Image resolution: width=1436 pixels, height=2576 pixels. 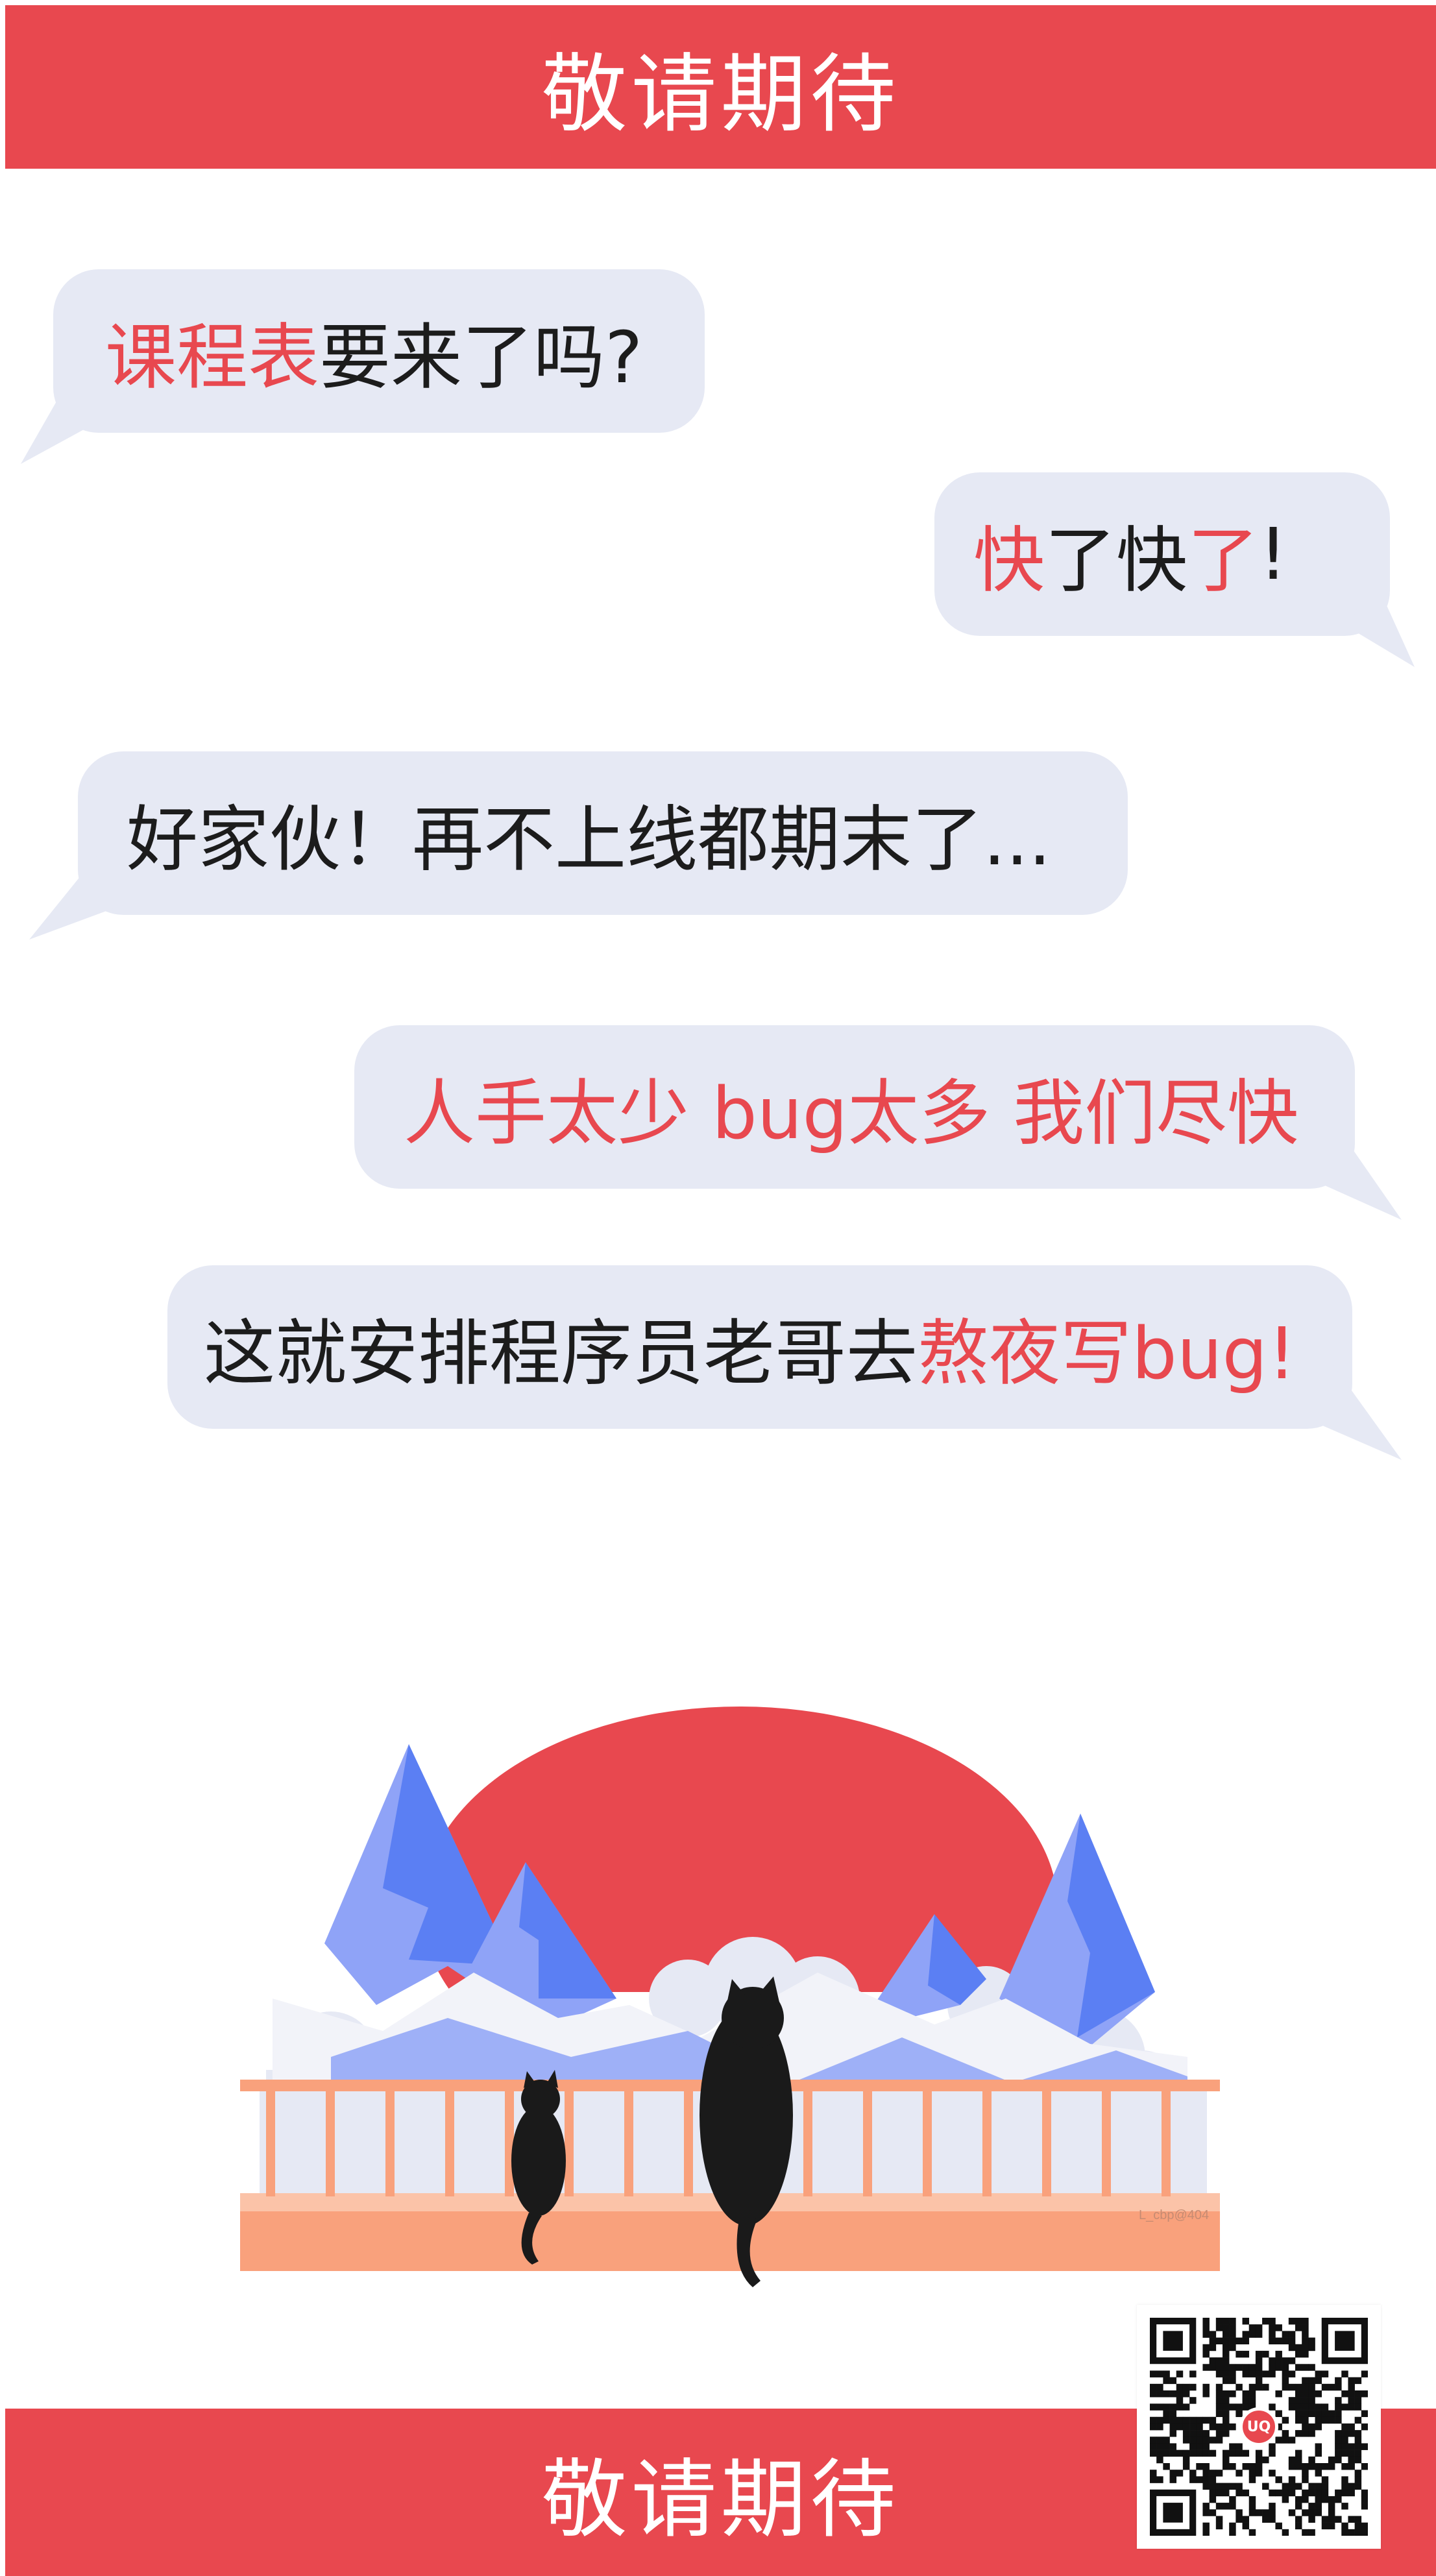 What do you see at coordinates (481, 357) in the screenshot?
I see `message-text: 要来了吗?` at bounding box center [481, 357].